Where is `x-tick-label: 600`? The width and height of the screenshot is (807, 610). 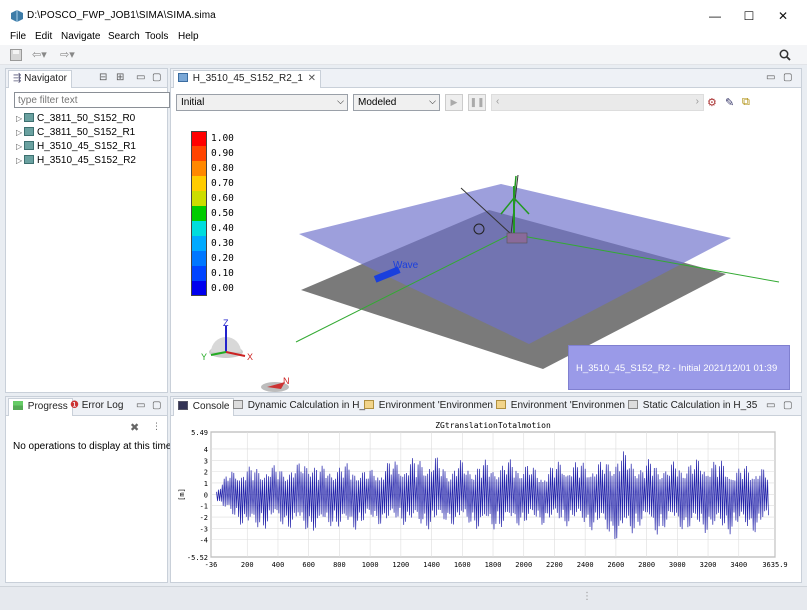
x-tick-label: 600 is located at coordinates (308, 565).